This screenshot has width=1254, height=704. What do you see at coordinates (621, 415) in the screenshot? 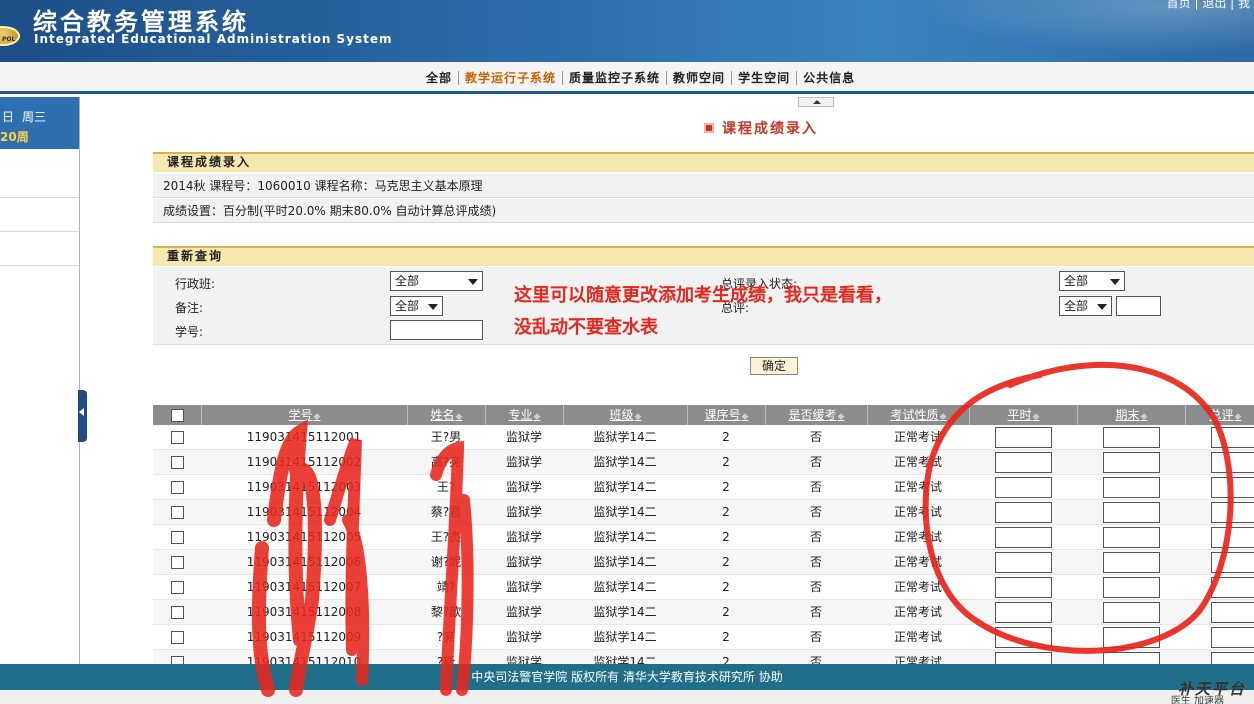
I see `column-header-label: 班级` at bounding box center [621, 415].